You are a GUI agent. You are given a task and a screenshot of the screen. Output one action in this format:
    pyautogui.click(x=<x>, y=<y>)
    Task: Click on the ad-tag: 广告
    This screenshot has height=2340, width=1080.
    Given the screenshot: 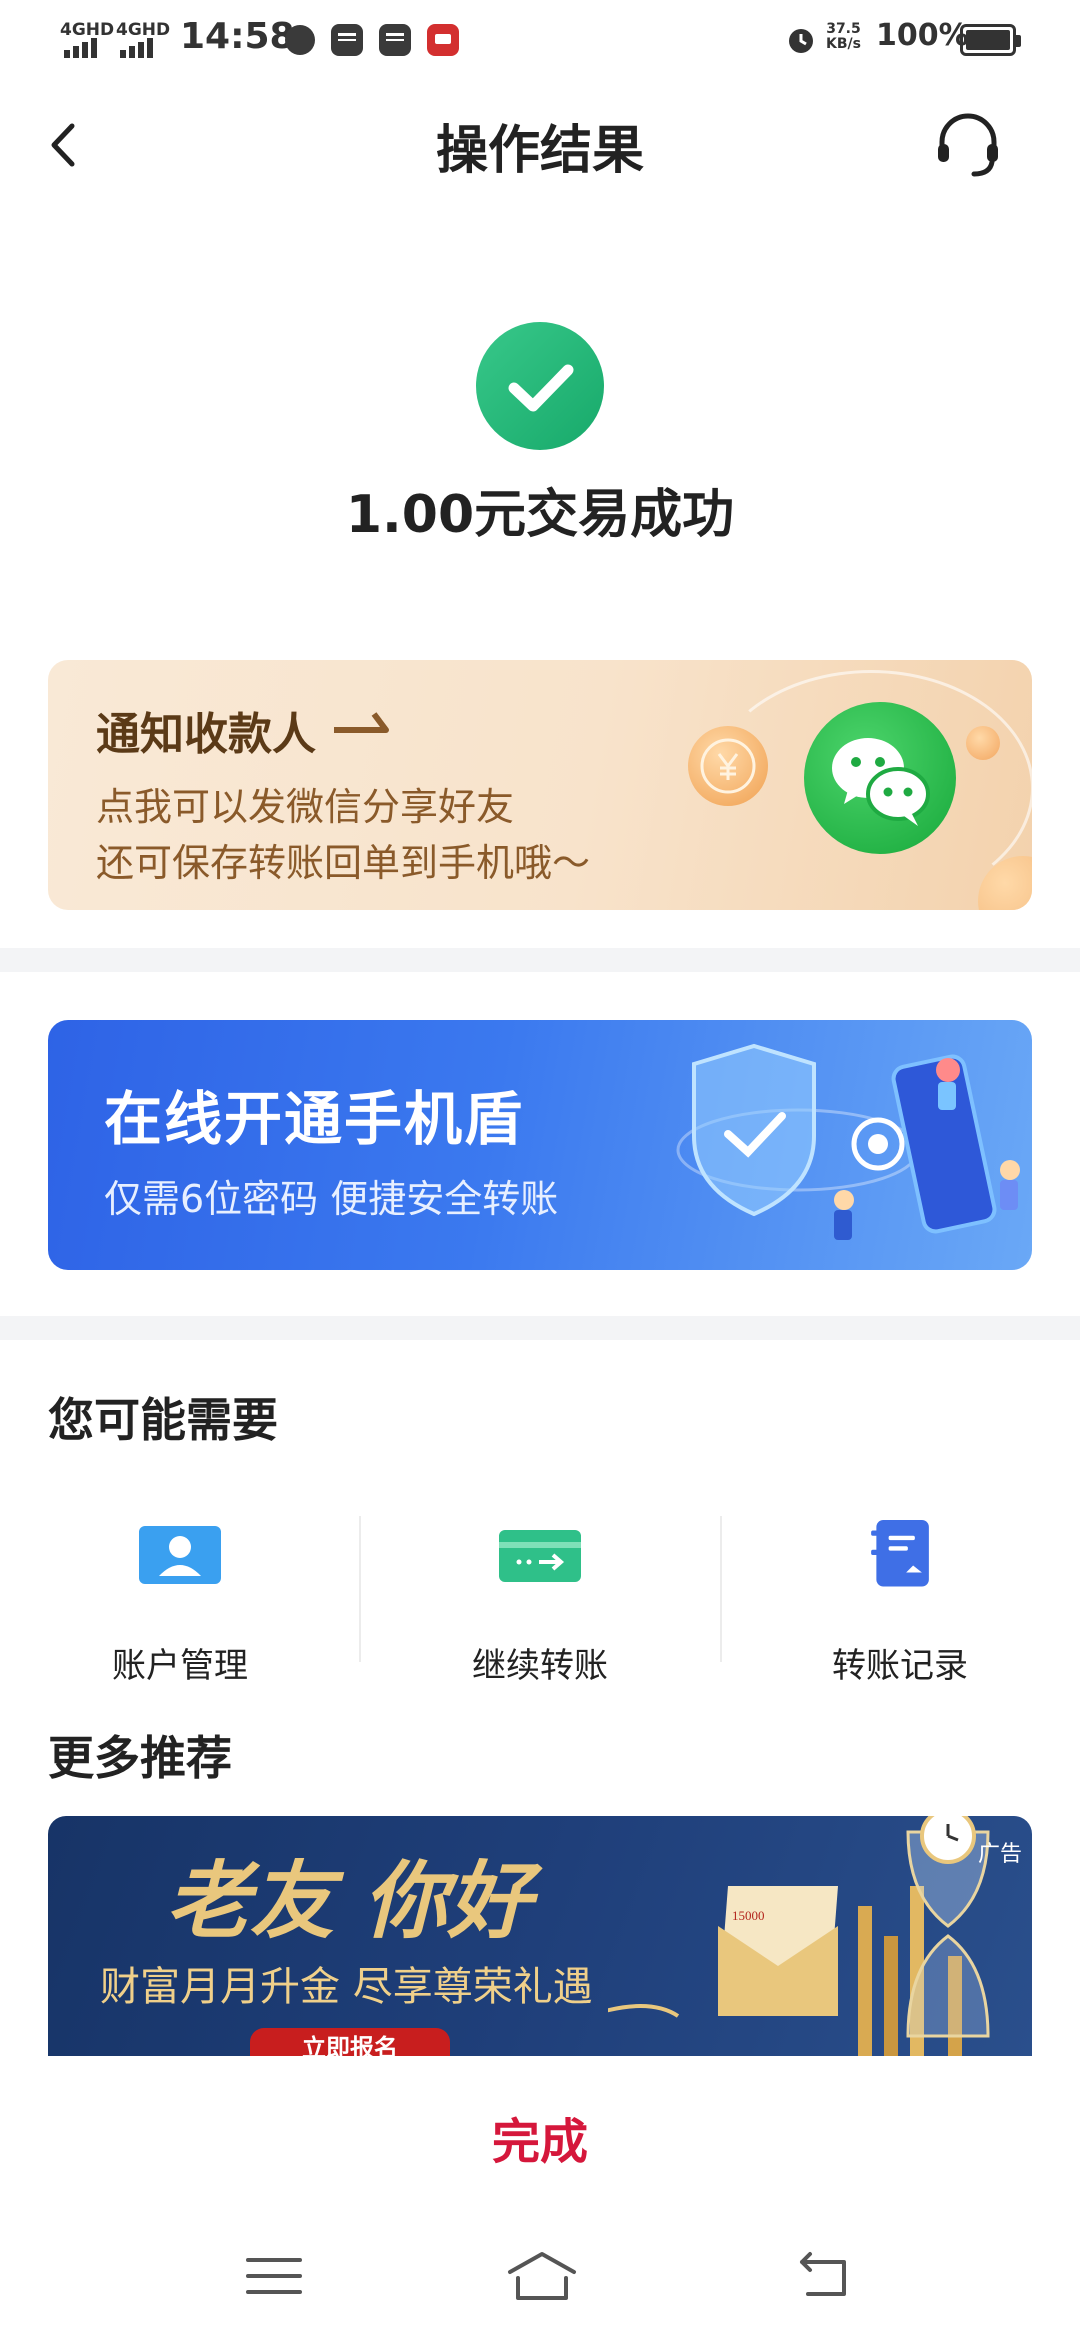 What is the action you would take?
    pyautogui.click(x=1000, y=1854)
    